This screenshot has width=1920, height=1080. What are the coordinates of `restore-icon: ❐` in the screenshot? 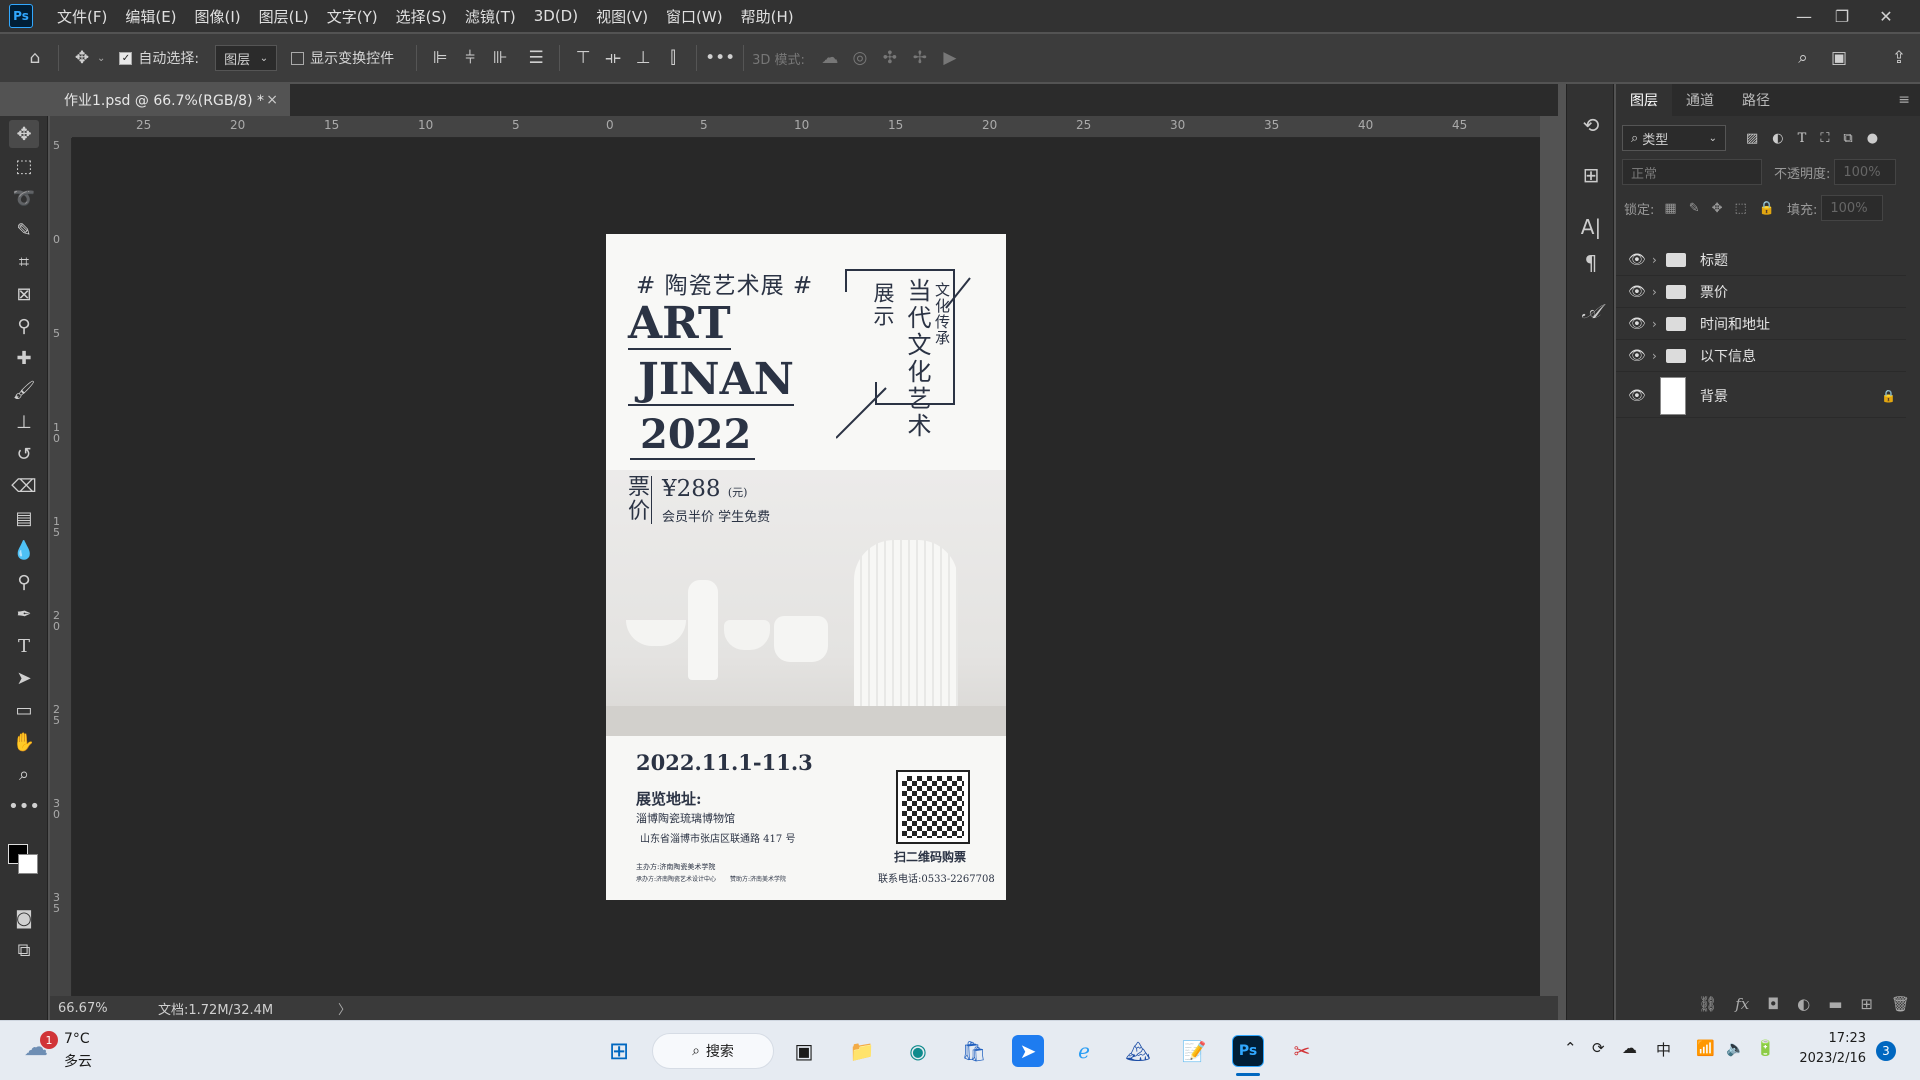 It's located at (1842, 16).